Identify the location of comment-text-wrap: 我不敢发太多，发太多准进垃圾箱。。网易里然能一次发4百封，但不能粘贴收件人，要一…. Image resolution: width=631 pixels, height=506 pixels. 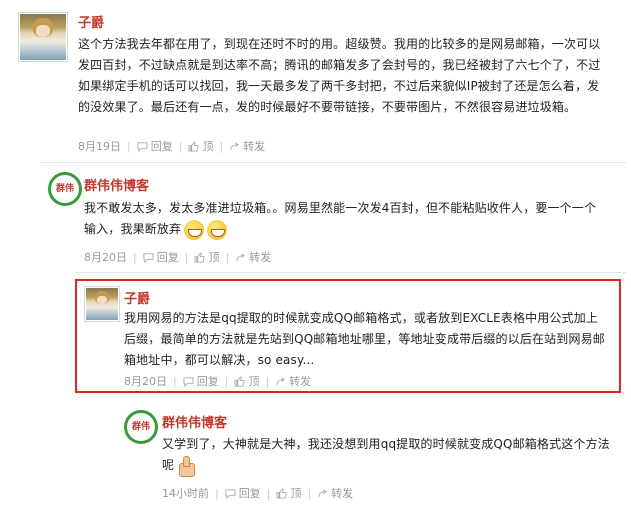
(344, 219).